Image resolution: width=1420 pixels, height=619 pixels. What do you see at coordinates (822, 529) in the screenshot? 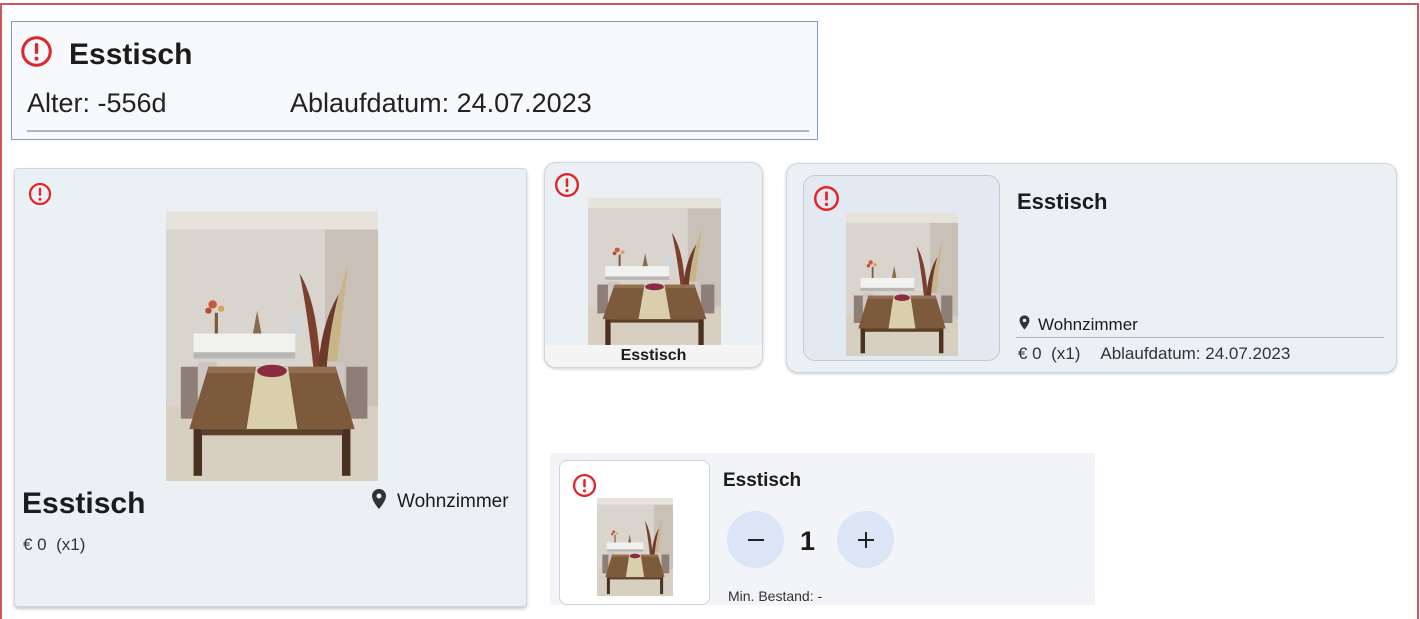
I see `item-stock-card: Esstisch 1 Min. Bestand: -` at bounding box center [822, 529].